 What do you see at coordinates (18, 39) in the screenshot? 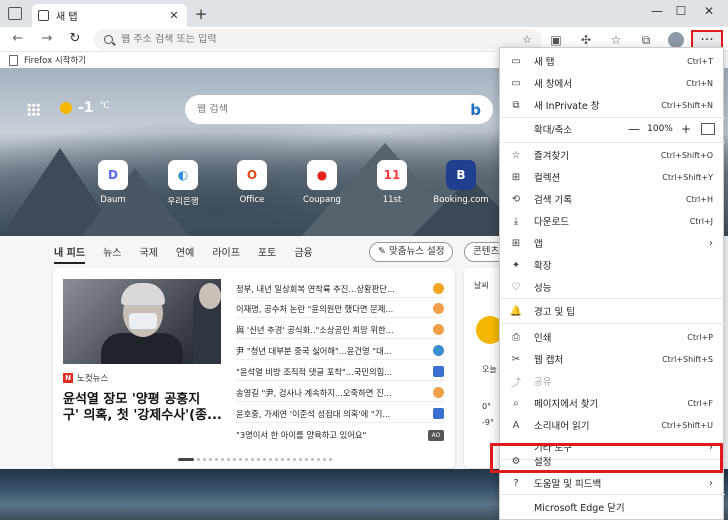
I see `back-arrow-icon: ←` at bounding box center [18, 39].